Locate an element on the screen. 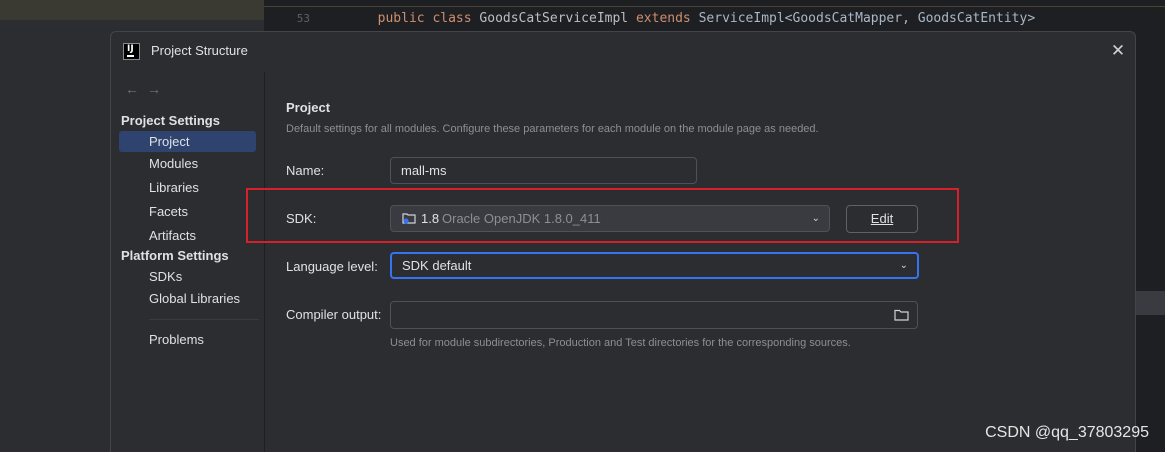 The width and height of the screenshot is (1165, 452). sidebar-item-libraries: Libraries is located at coordinates (187, 187).